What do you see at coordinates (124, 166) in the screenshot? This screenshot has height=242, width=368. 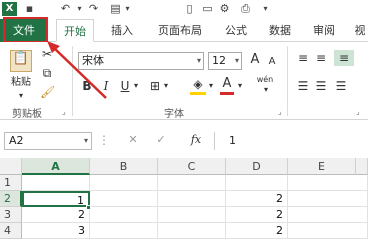 I see `column-header: B` at bounding box center [124, 166].